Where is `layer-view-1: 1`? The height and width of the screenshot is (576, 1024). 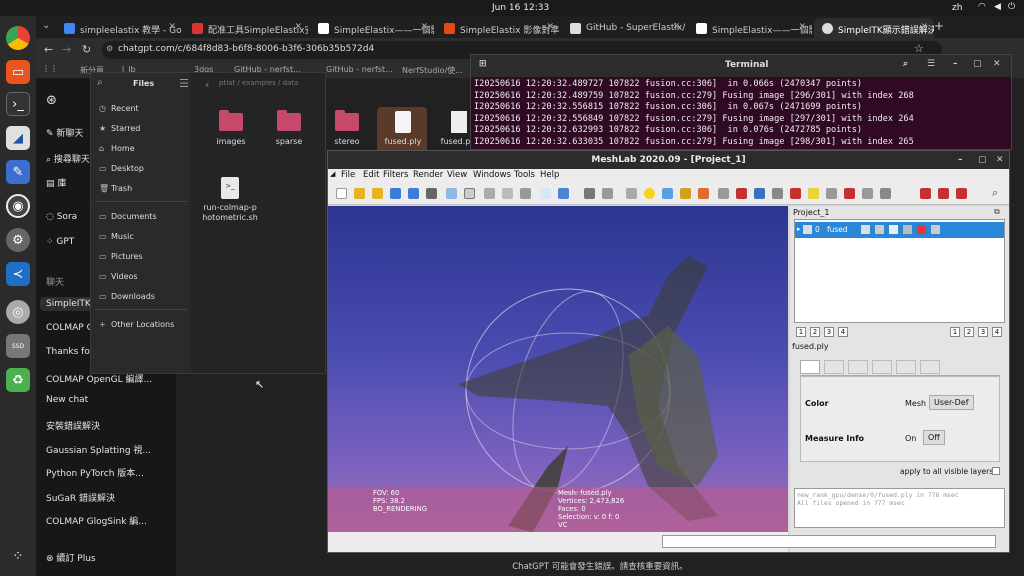 layer-view-1: 1 is located at coordinates (801, 332).